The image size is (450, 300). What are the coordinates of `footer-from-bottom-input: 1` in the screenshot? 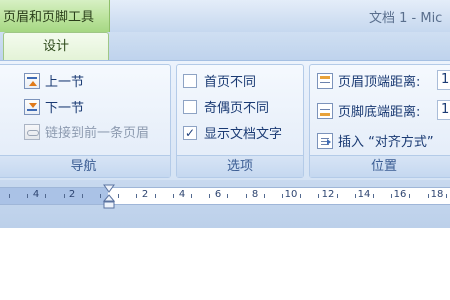 It's located at (443, 110).